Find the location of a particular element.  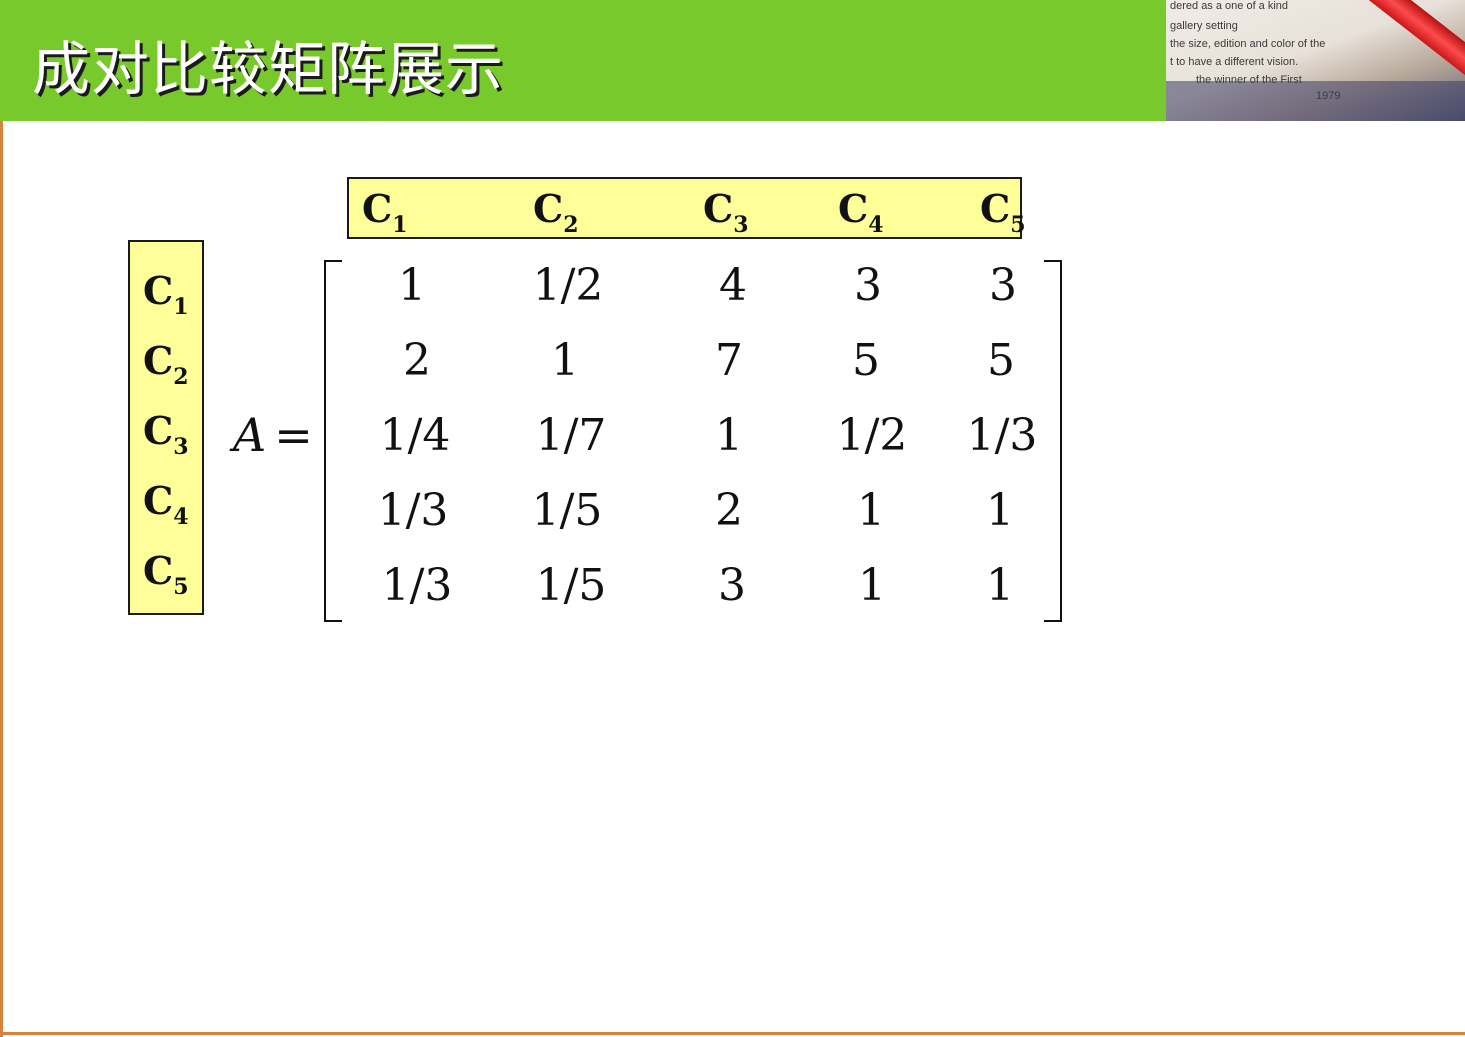

title-bar: 成对比较矩阵展示 is located at coordinates (583, 60).